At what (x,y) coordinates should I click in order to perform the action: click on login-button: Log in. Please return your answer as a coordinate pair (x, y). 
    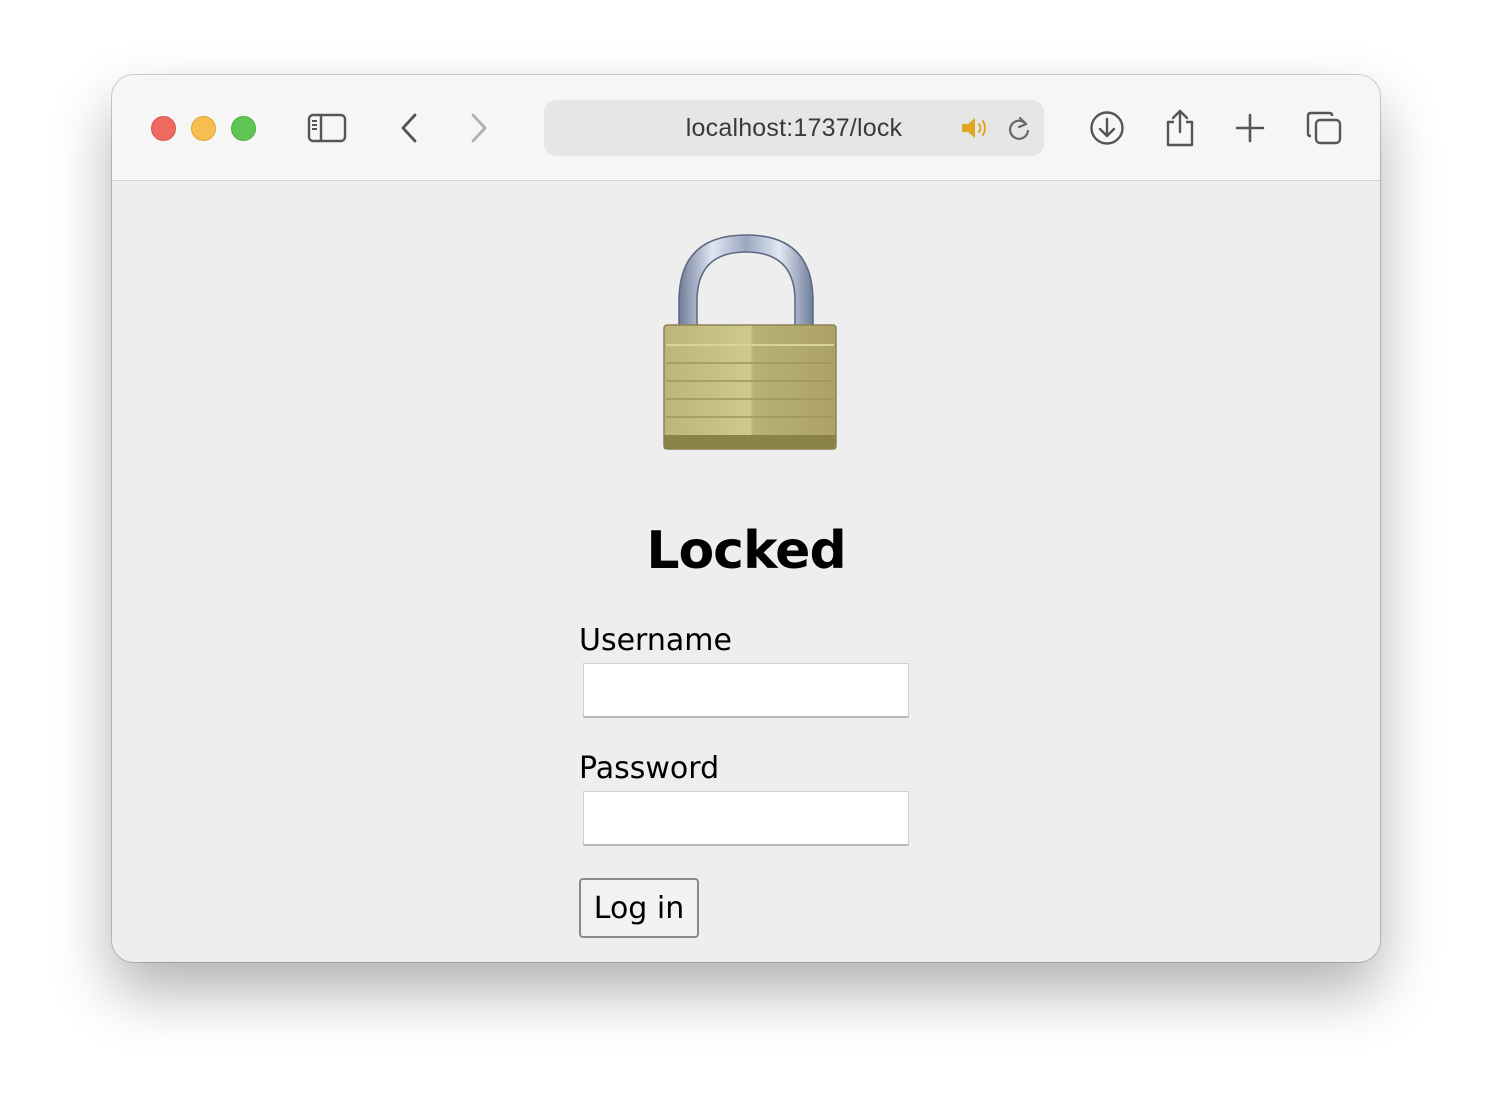
    Looking at the image, I should click on (639, 908).